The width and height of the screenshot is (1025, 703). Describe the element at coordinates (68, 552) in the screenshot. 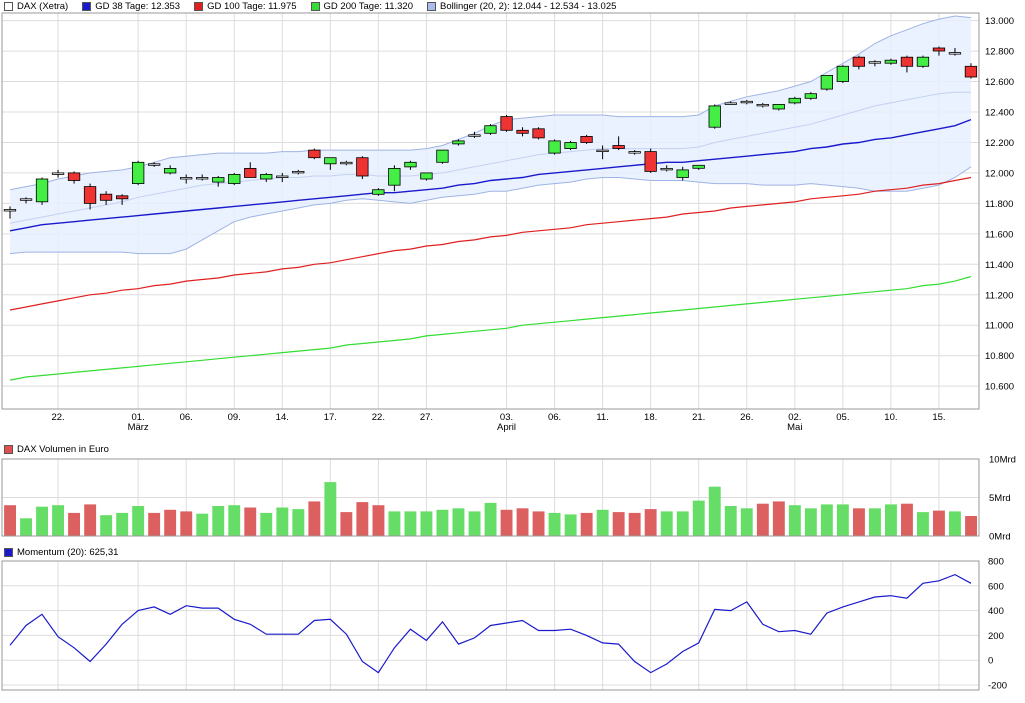

I see `legend-label: Momentum (20): 625,31` at that location.